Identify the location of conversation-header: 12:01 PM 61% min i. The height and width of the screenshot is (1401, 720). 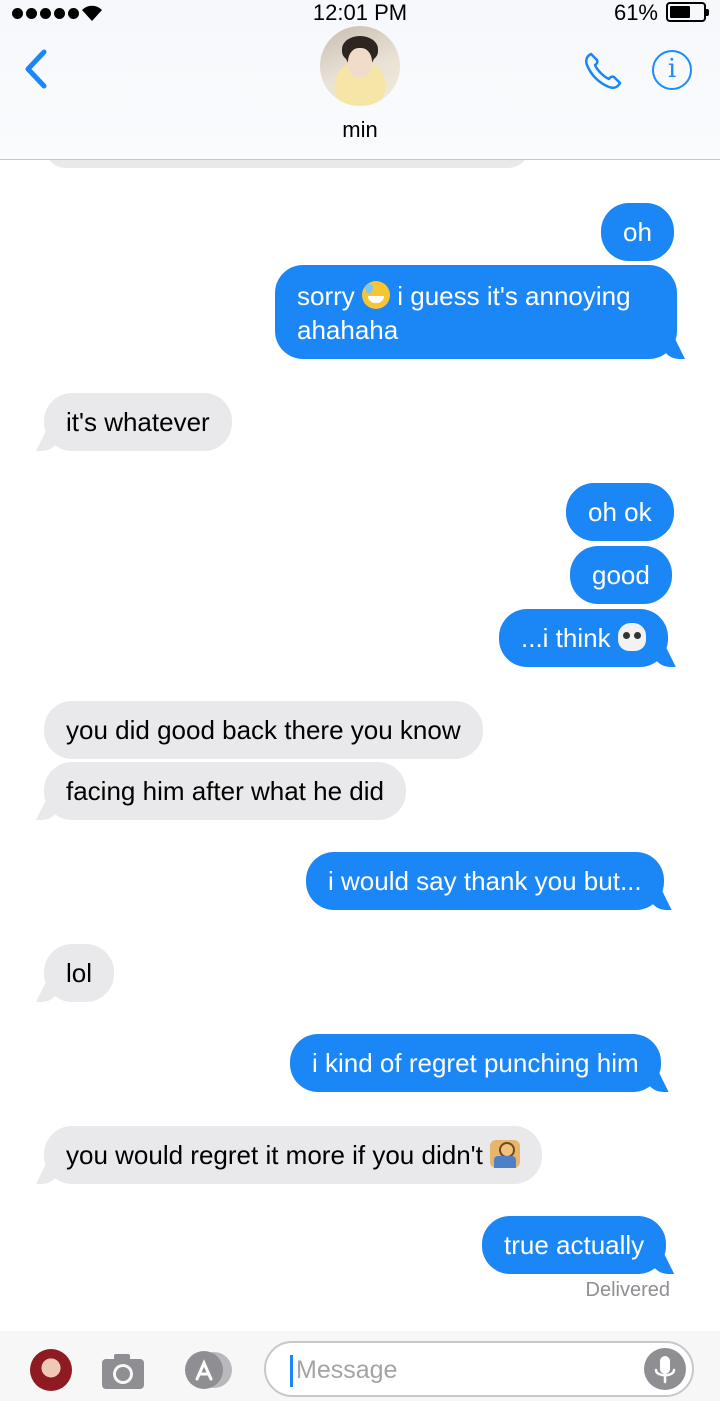
(360, 80).